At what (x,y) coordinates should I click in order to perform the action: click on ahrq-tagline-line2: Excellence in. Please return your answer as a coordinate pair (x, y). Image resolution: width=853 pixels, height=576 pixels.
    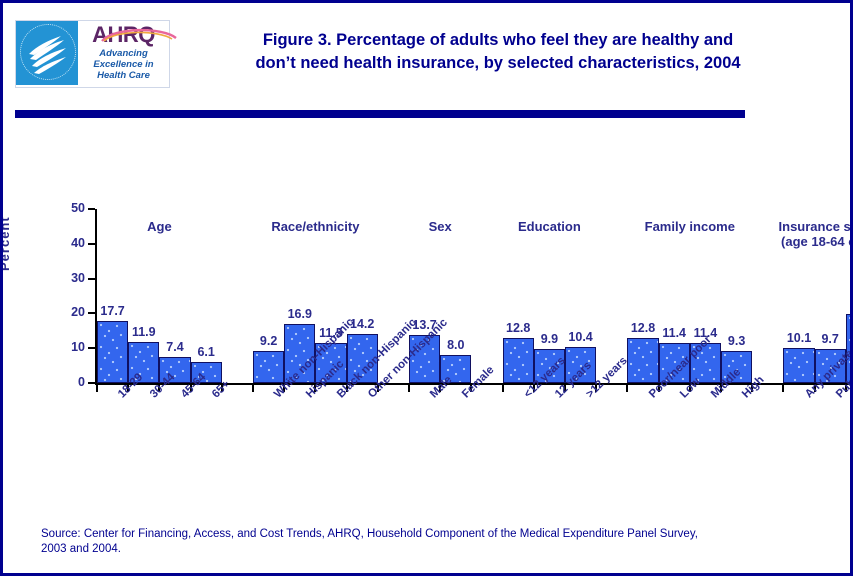
    Looking at the image, I should click on (123, 64).